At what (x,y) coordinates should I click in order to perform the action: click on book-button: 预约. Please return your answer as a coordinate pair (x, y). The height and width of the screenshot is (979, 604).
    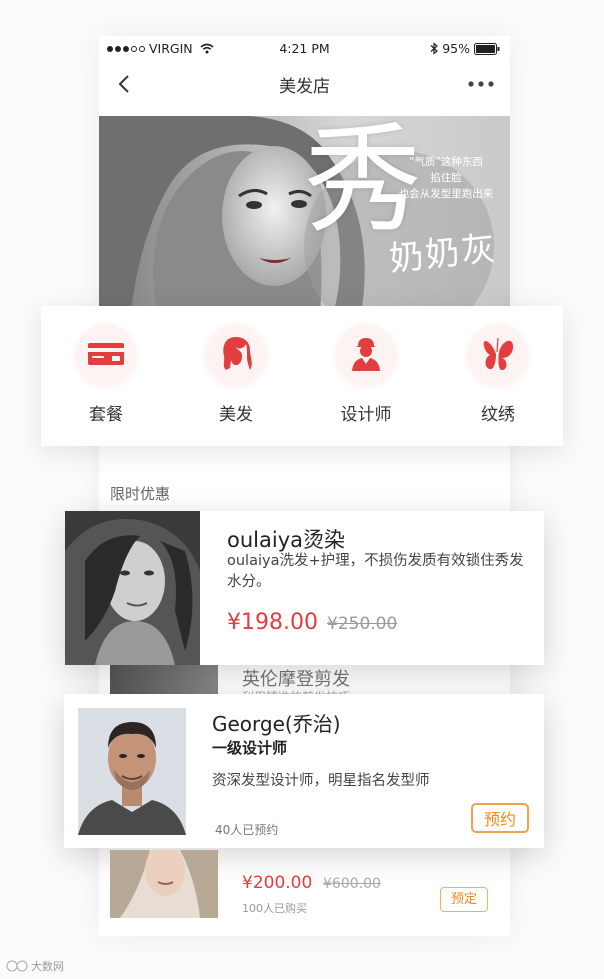
    Looking at the image, I should click on (500, 818).